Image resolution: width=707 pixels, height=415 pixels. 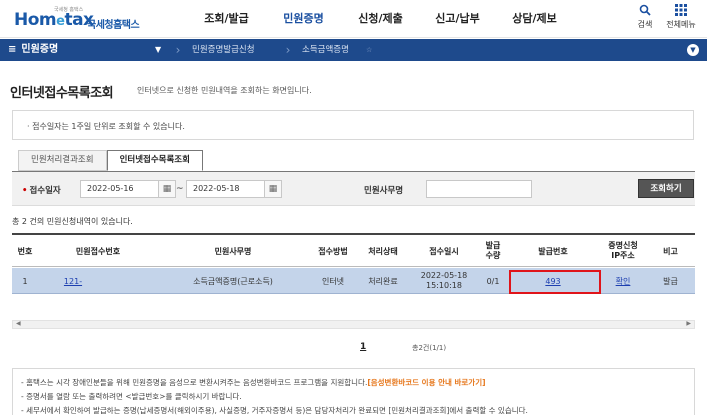 I want to click on row-note: 발급, so click(x=670, y=281).